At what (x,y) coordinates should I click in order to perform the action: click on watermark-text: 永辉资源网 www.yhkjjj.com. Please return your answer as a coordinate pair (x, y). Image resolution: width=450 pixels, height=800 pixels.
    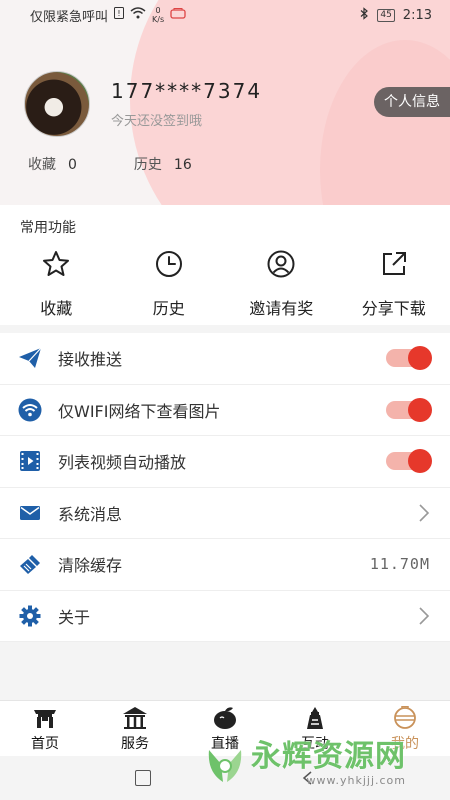
    Looking at the image, I should click on (328, 763).